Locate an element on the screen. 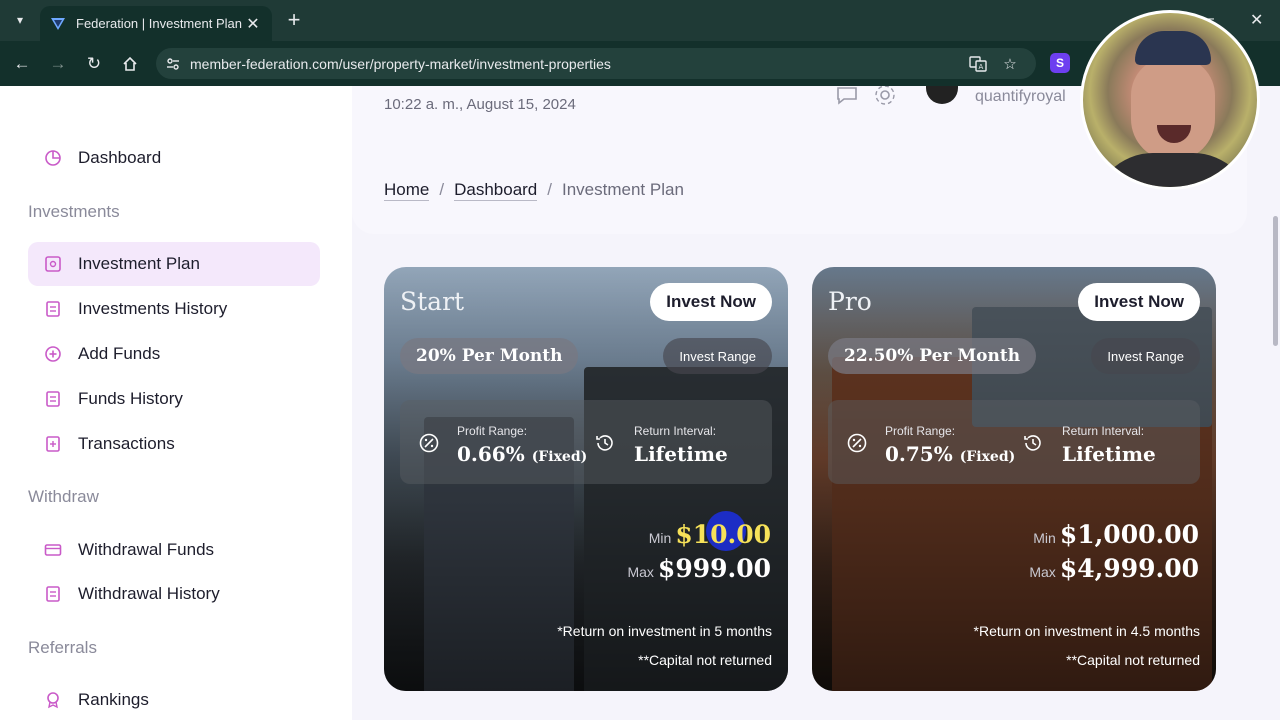 Image resolution: width=1280 pixels, height=720 pixels. sidebar-item-rankings: Rankings is located at coordinates (174, 699).